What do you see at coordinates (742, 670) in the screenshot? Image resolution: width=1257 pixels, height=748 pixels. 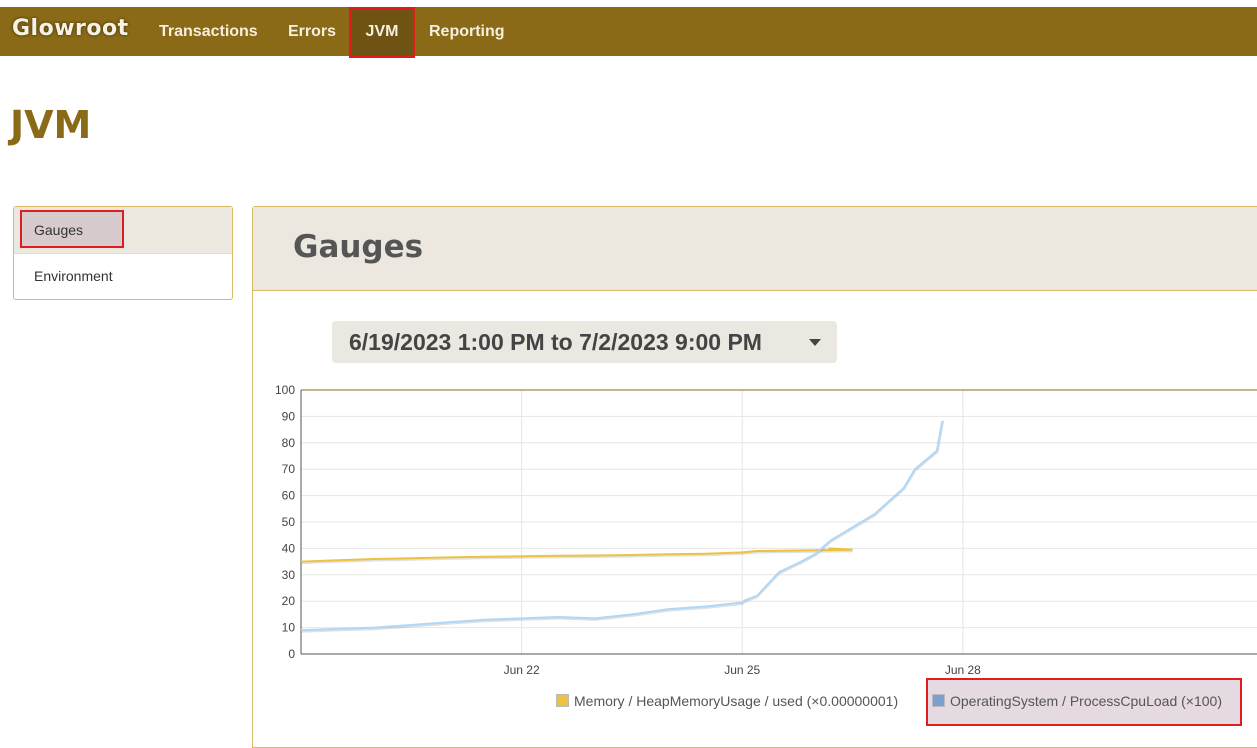 I see `x-tick-label: Jun 25` at bounding box center [742, 670].